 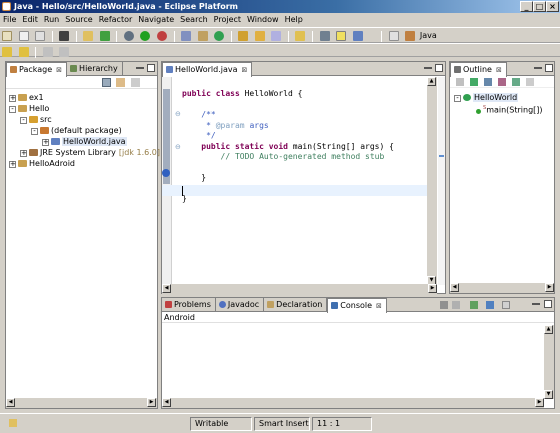 What do you see at coordinates (341, 36) in the screenshot?
I see `highlight-icon` at bounding box center [341, 36].